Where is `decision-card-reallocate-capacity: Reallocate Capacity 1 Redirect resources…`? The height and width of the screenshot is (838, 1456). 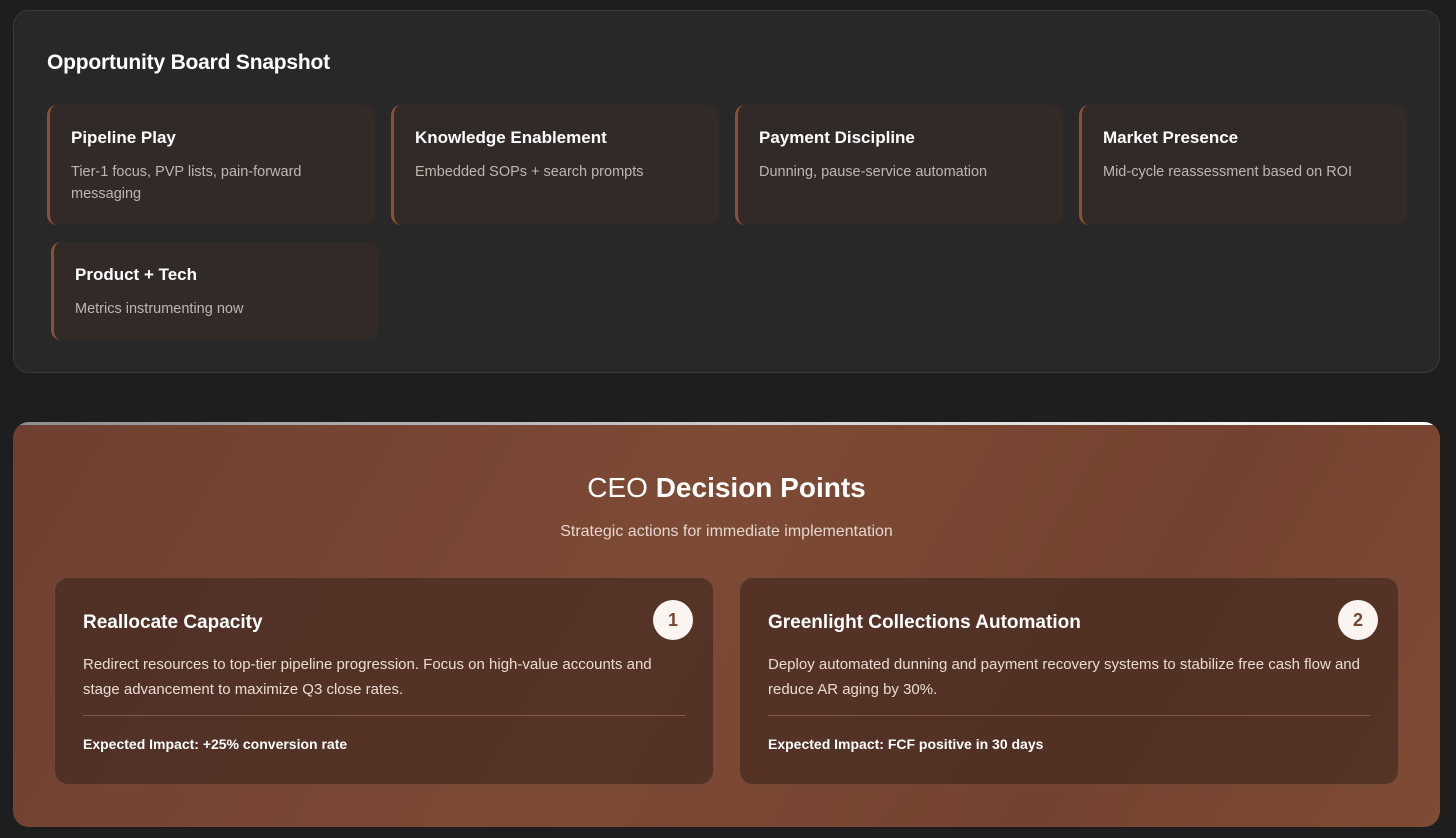 decision-card-reallocate-capacity: Reallocate Capacity 1 Redirect resources… is located at coordinates (384, 681).